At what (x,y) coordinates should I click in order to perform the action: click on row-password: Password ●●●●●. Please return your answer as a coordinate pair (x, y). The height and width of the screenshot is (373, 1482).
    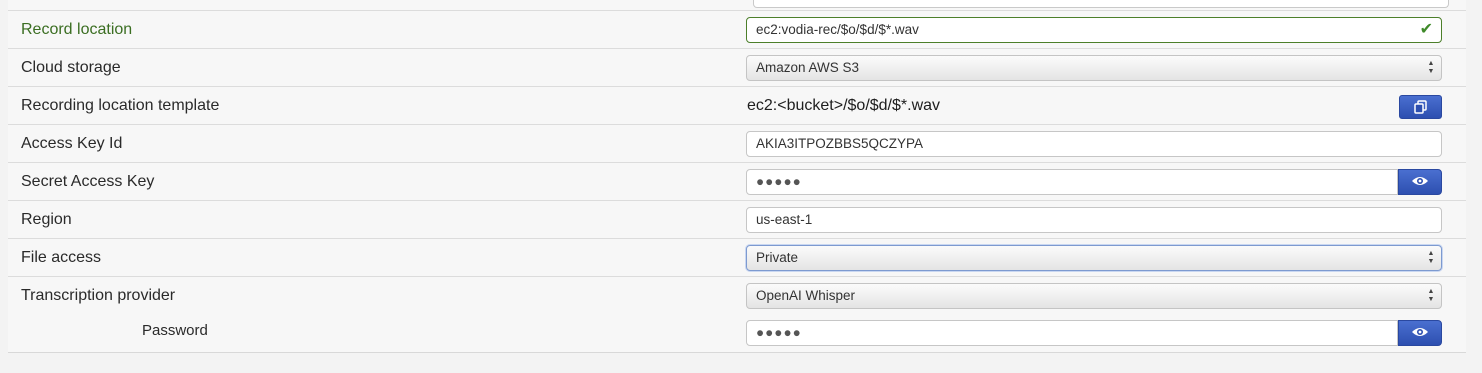
    Looking at the image, I should click on (737, 332).